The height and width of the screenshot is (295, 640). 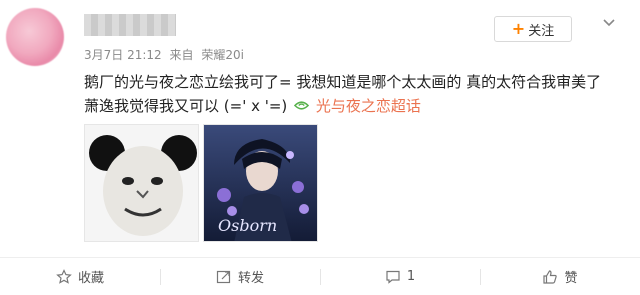 What do you see at coordinates (541, 31) in the screenshot?
I see `follow-label: 关注` at bounding box center [541, 31].